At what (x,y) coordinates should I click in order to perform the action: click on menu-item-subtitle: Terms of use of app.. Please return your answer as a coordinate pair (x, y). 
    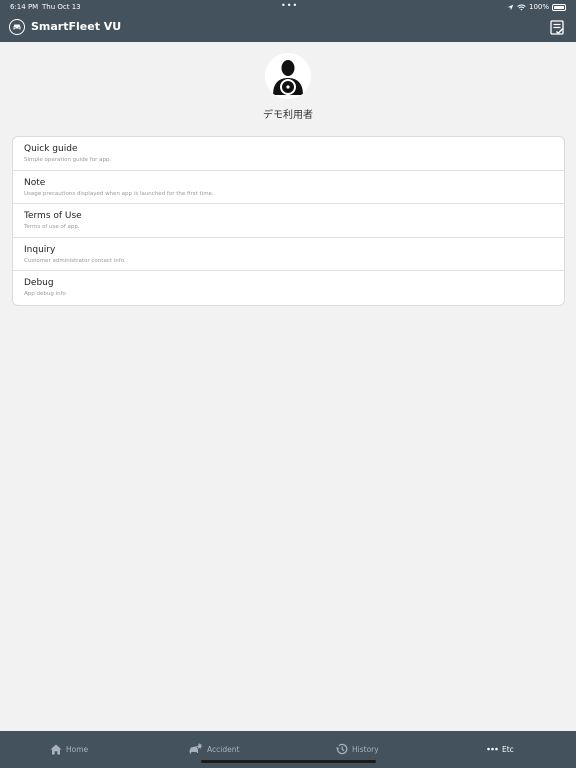
    Looking at the image, I should click on (52, 227).